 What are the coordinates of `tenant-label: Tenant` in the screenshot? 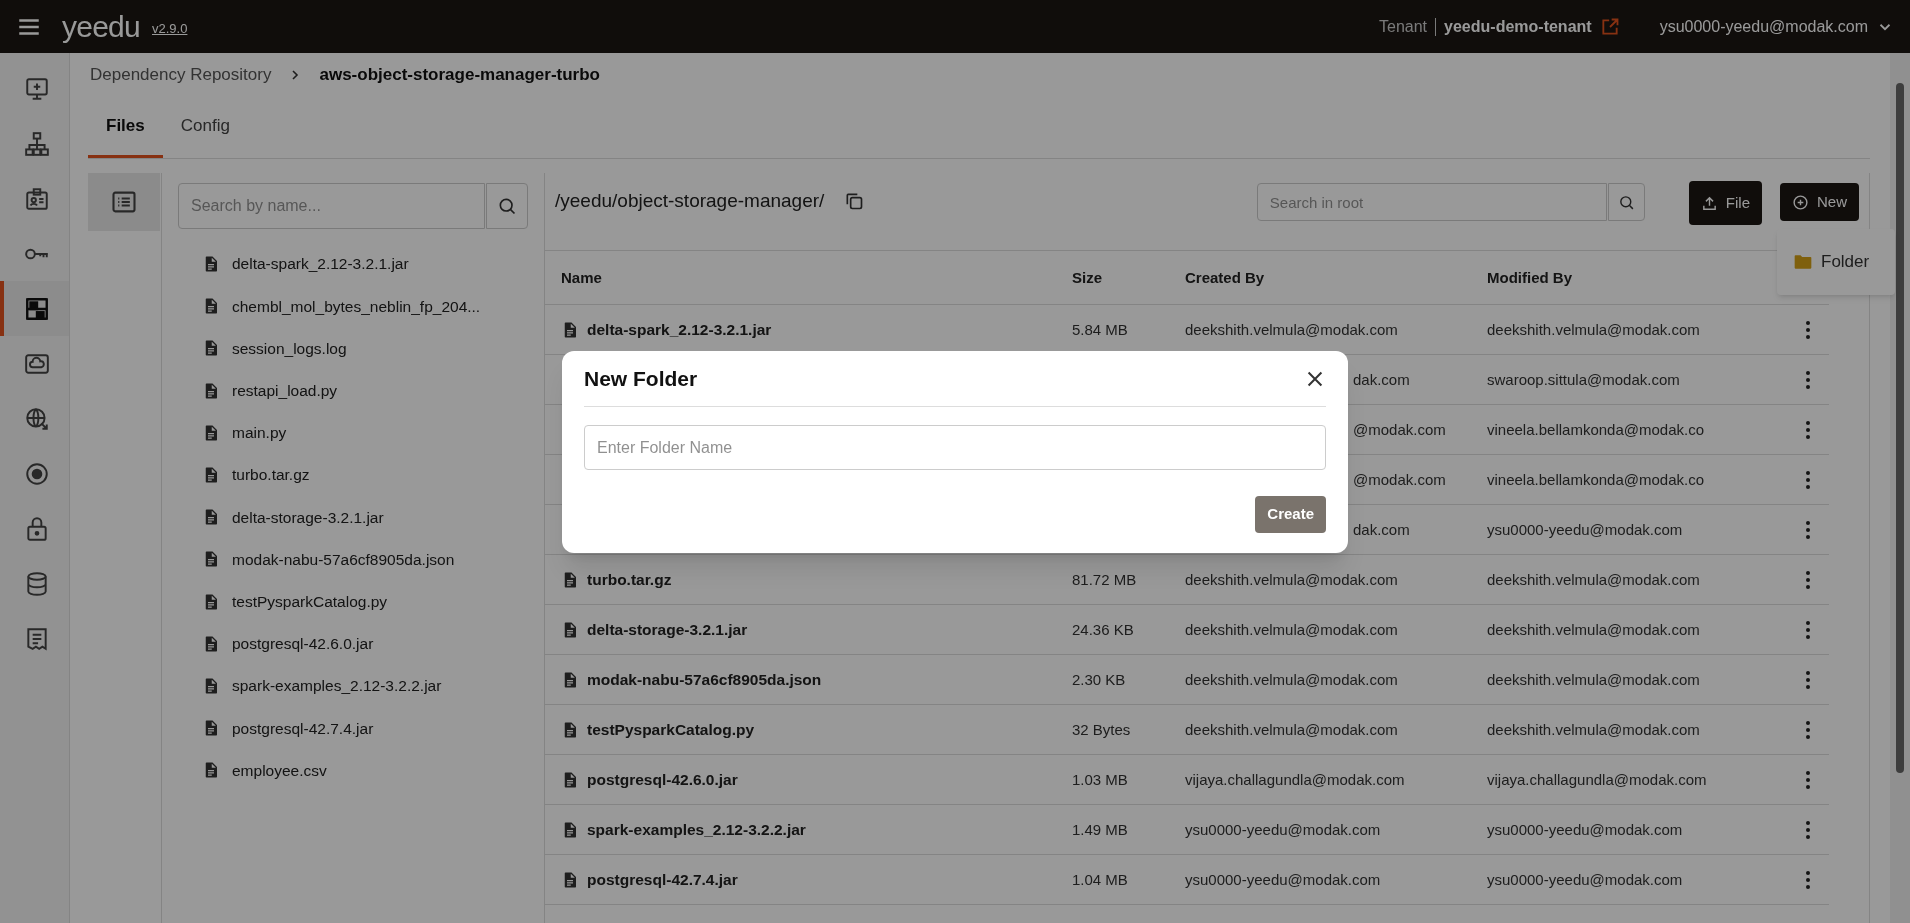 It's located at (1403, 26).